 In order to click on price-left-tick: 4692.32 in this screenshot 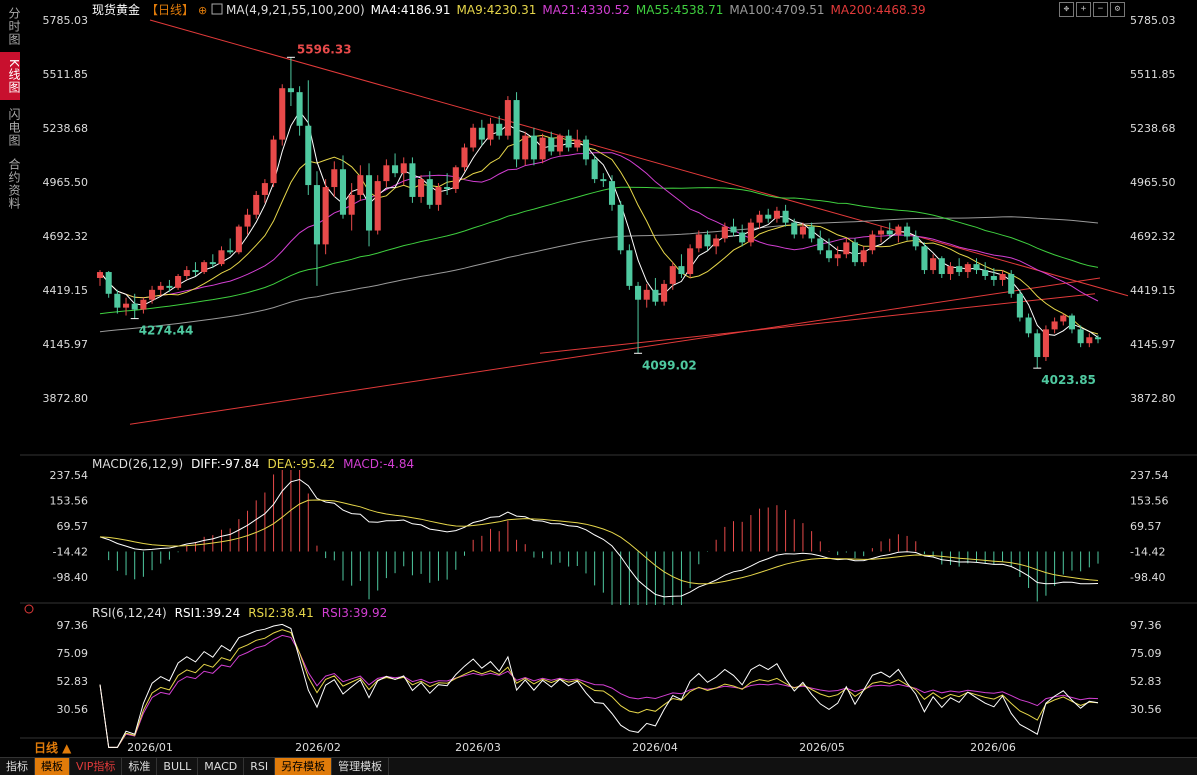, I will do `click(66, 236)`.